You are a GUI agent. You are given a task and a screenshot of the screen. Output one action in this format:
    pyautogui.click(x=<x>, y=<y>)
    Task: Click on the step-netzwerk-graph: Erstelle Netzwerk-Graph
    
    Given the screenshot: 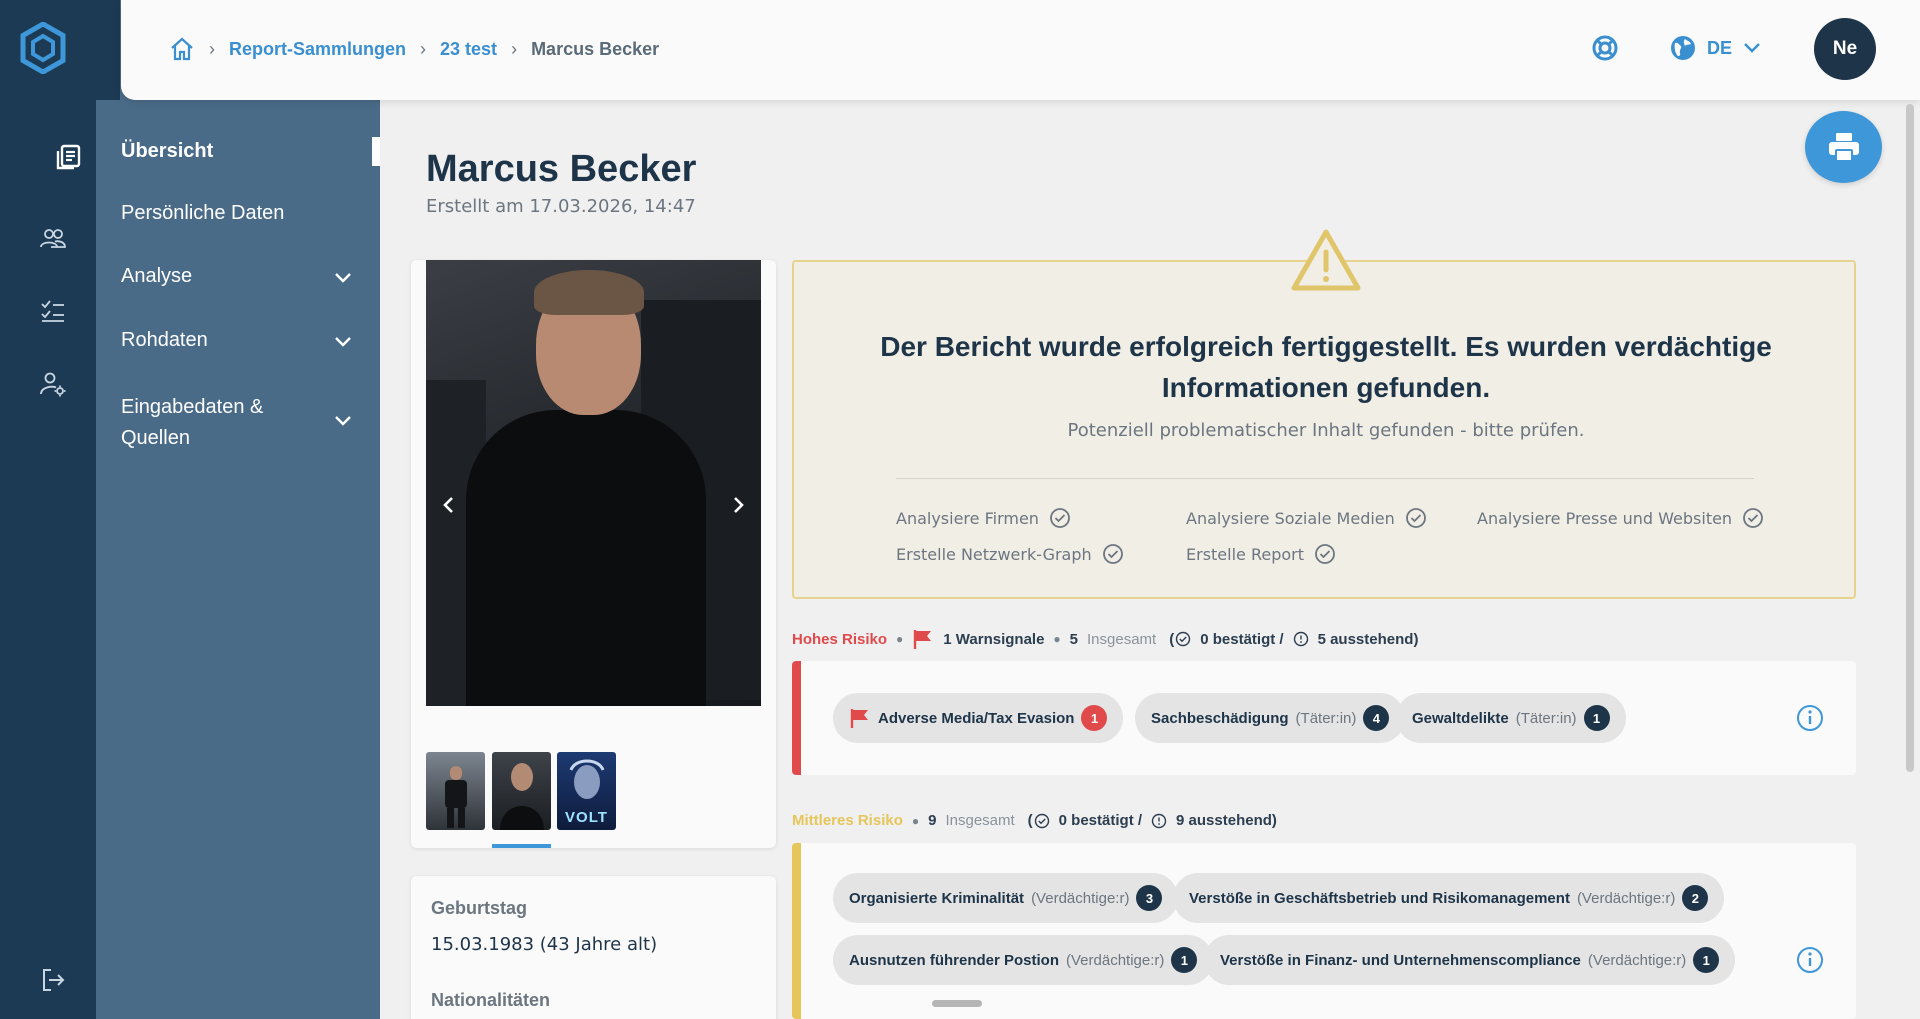 What is the action you would take?
    pyautogui.click(x=1010, y=554)
    